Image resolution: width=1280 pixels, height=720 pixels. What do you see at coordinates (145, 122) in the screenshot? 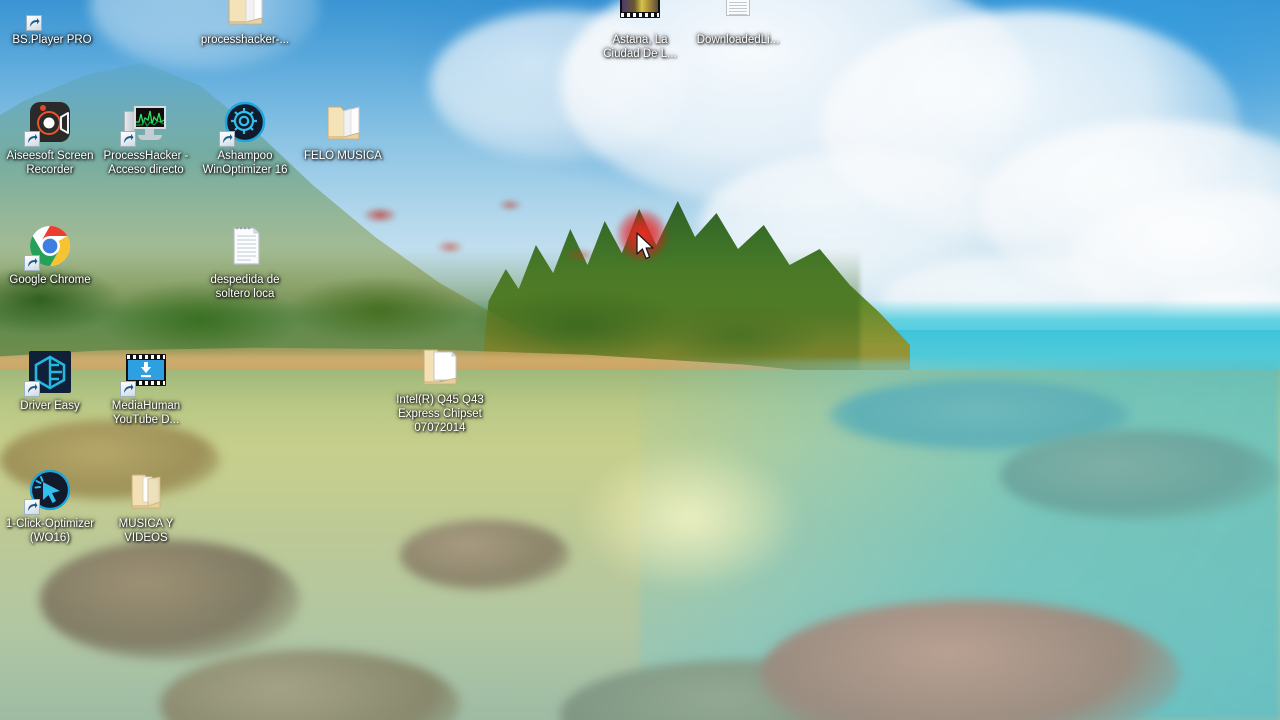
I see `monitor-graph-icon` at bounding box center [145, 122].